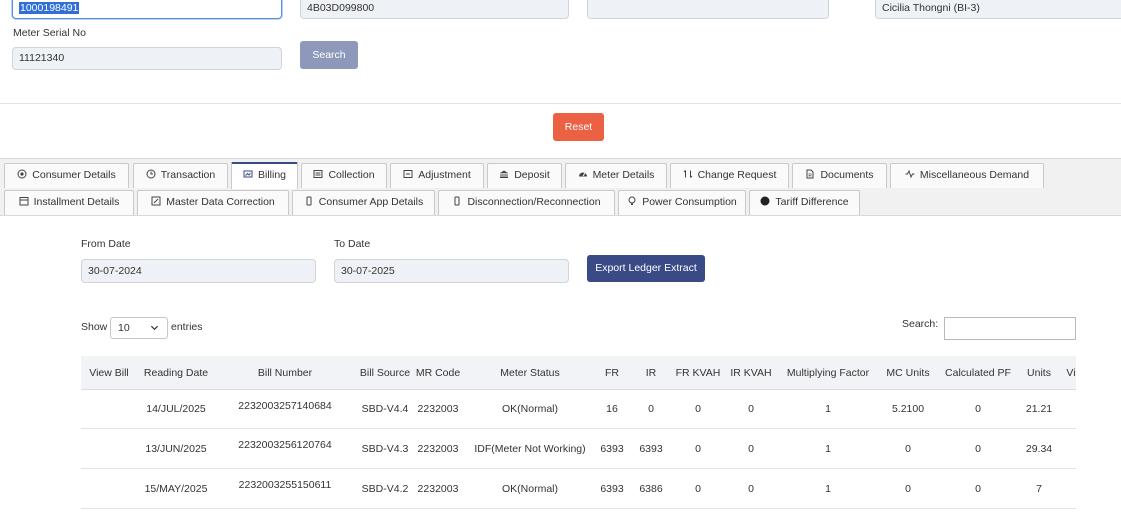  I want to click on tab-collection: Collection, so click(344, 175).